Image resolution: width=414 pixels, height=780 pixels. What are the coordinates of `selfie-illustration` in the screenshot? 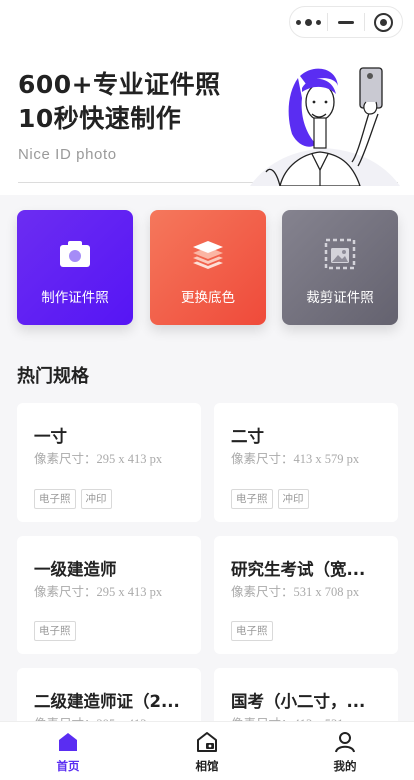 It's located at (325, 126).